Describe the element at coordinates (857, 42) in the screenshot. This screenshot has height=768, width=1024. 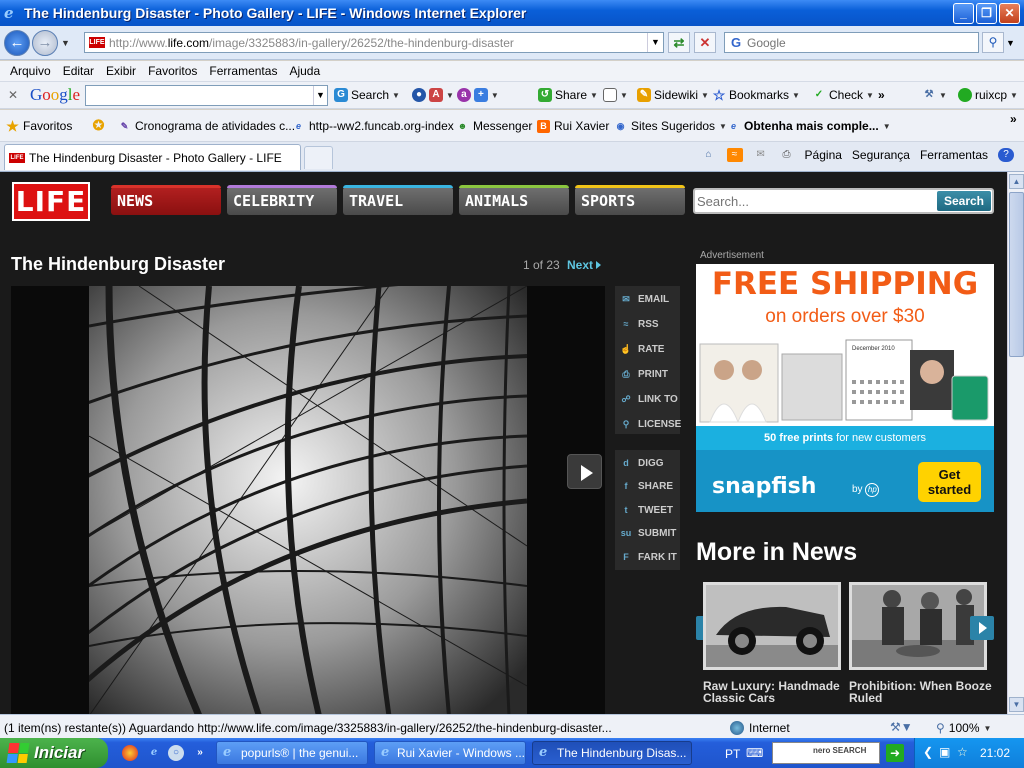
I see `browser-search-input` at that location.